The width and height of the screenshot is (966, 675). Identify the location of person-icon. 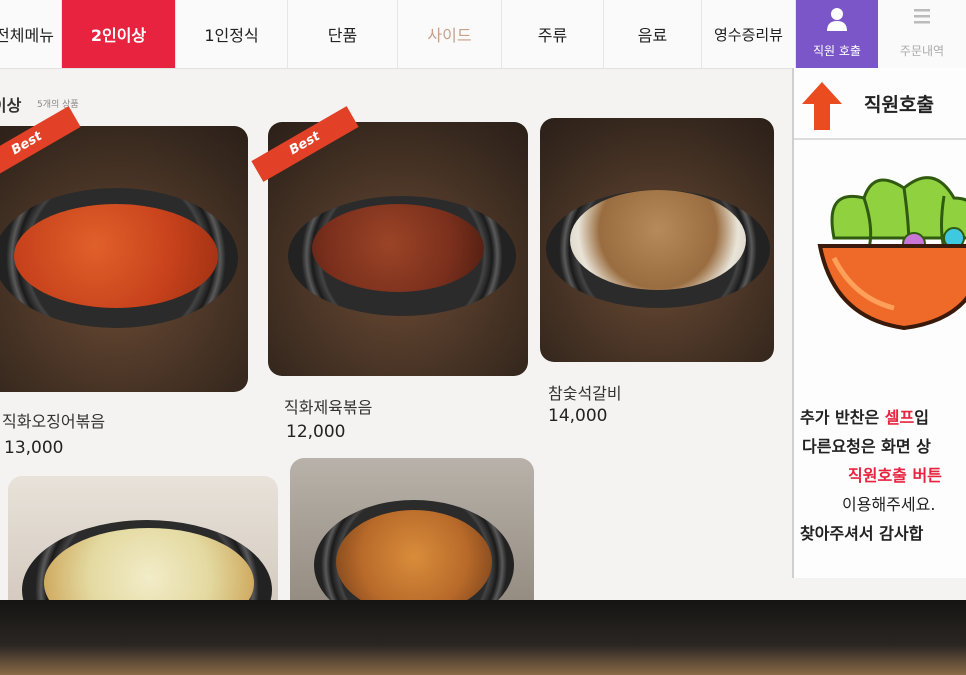
(837, 21).